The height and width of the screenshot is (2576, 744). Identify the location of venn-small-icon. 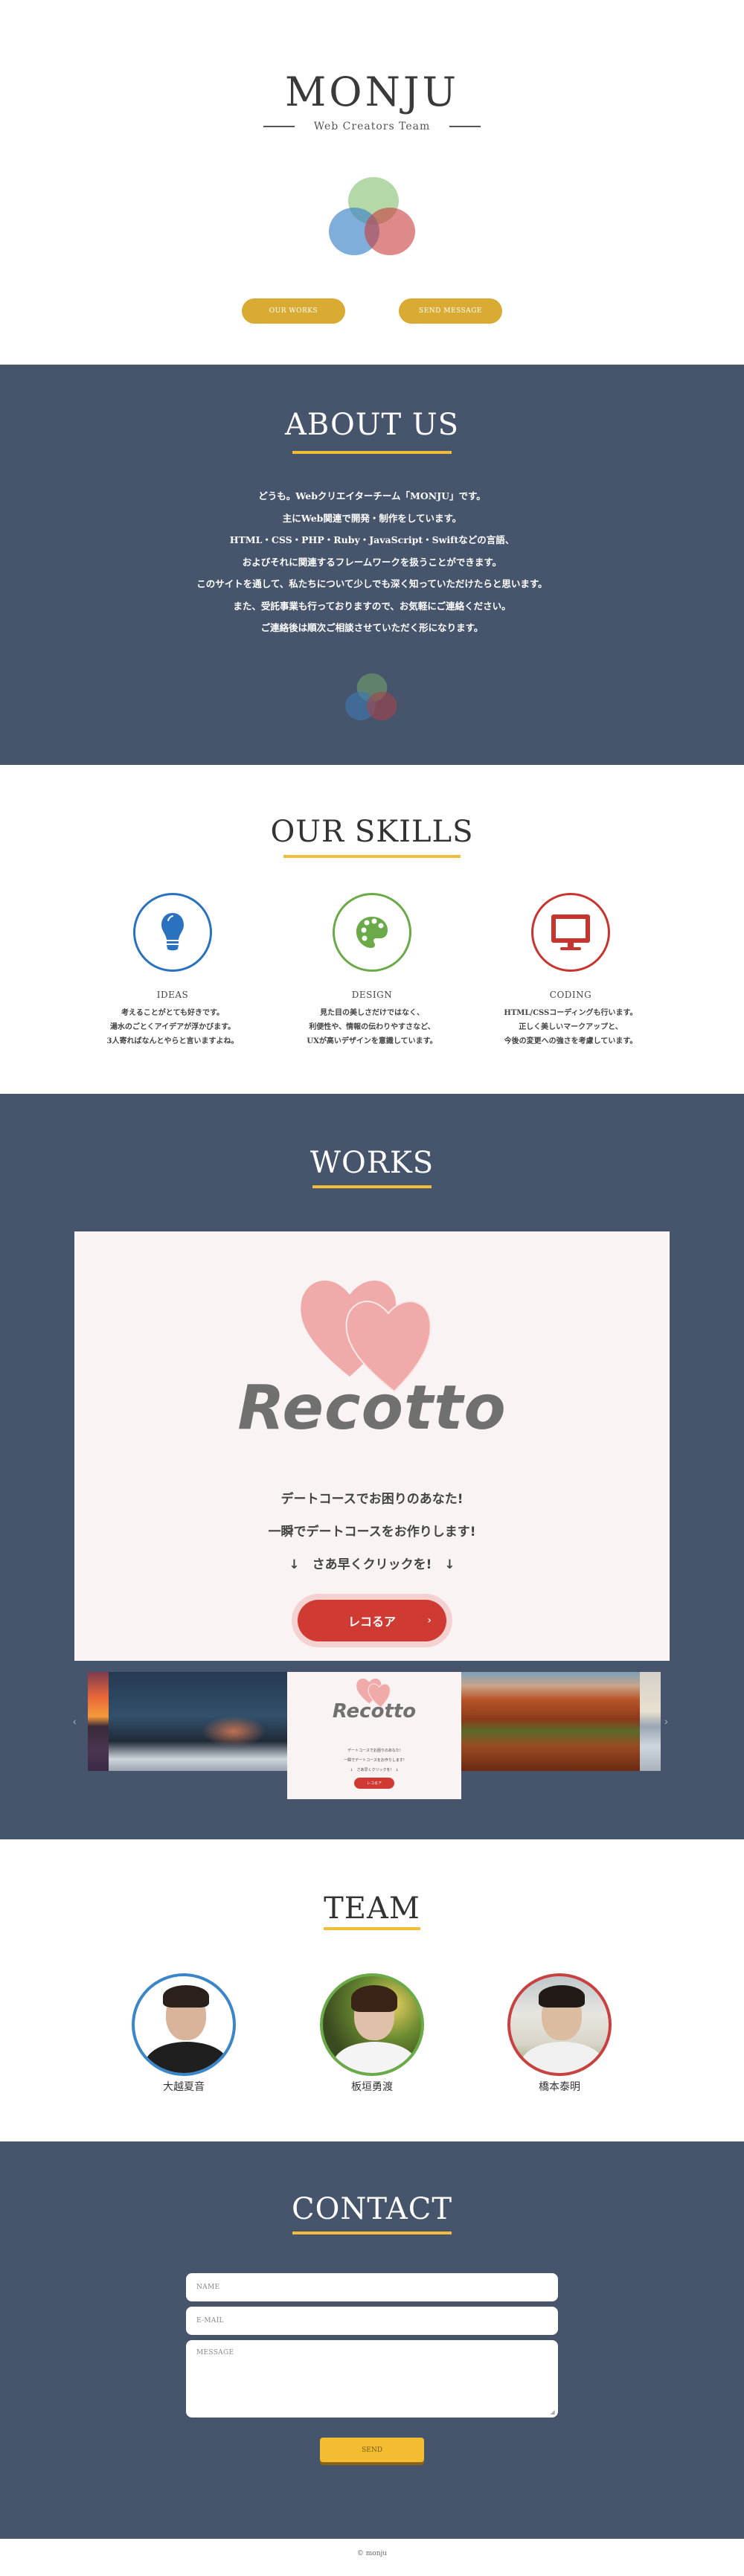
(372, 698).